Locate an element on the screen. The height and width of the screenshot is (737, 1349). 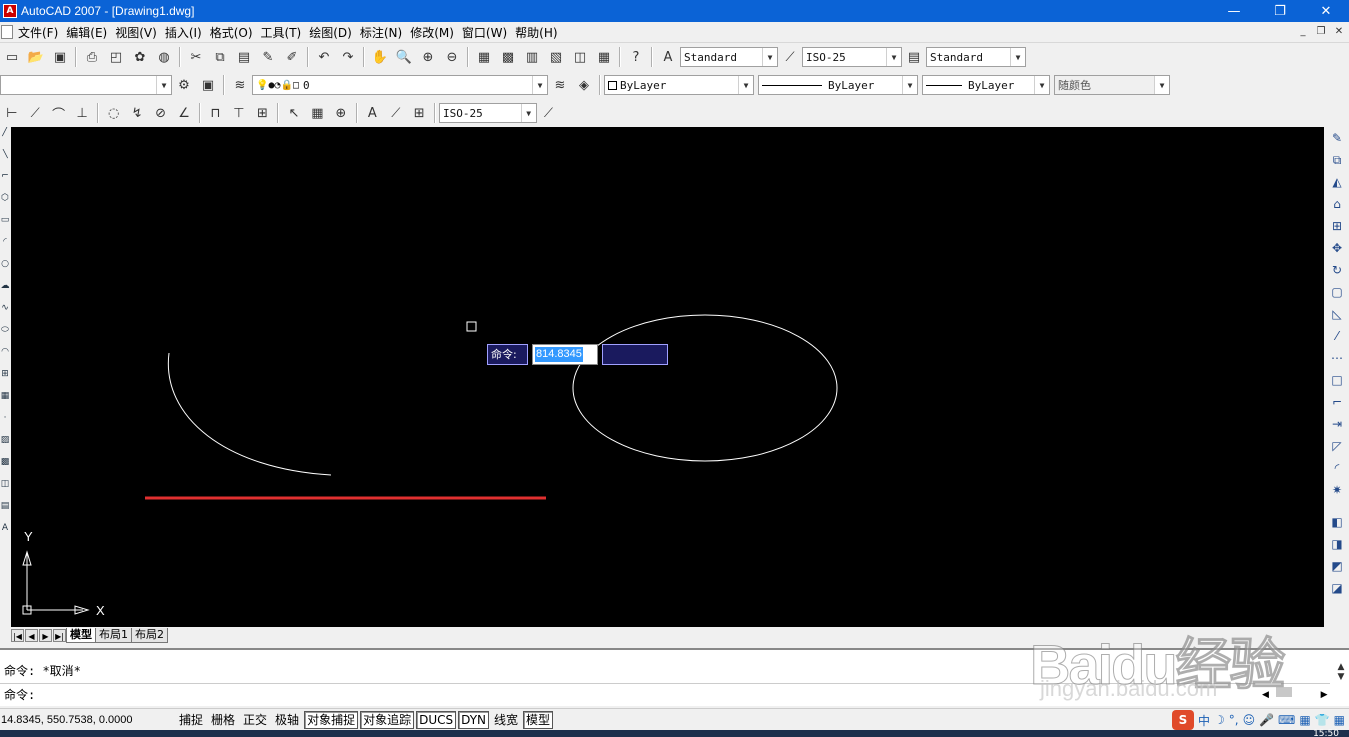
emoji-icon: ☺ is located at coordinates (1249, 720).